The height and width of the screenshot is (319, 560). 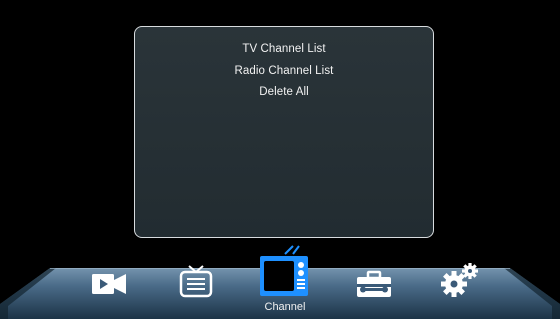 I want to click on media-camera-icon, so click(x=109, y=284).